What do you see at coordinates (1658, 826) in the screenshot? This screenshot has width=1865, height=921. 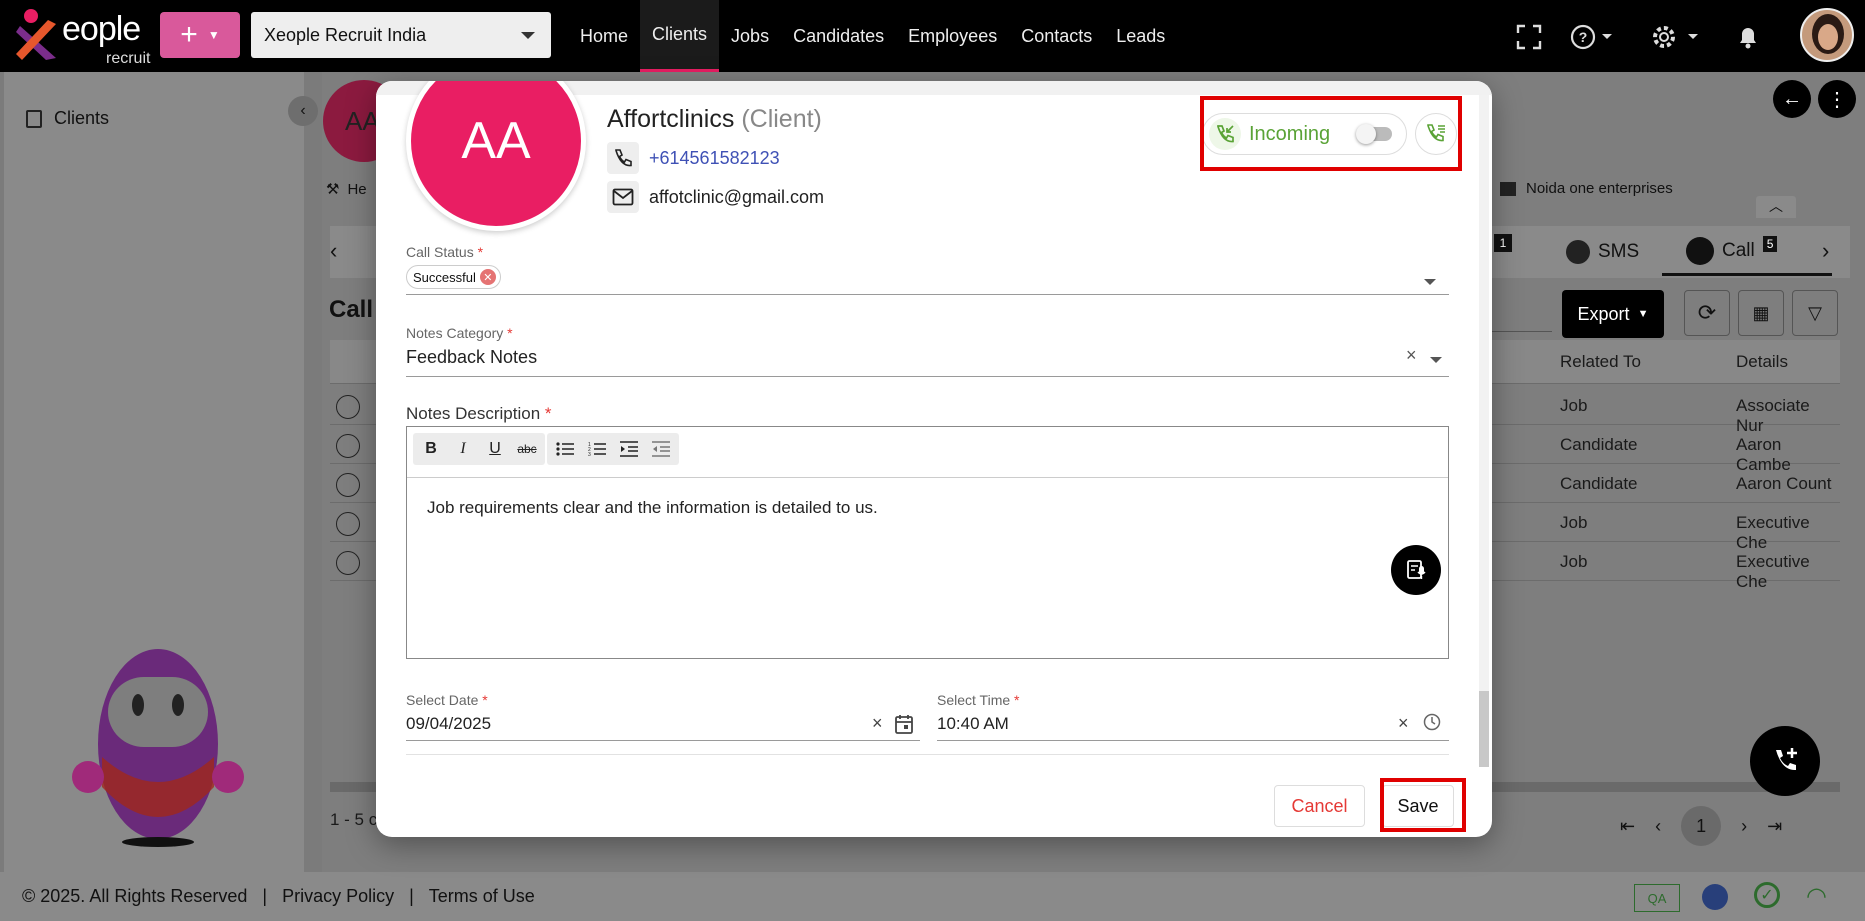 I see `prev-page-icon: ‹` at bounding box center [1658, 826].